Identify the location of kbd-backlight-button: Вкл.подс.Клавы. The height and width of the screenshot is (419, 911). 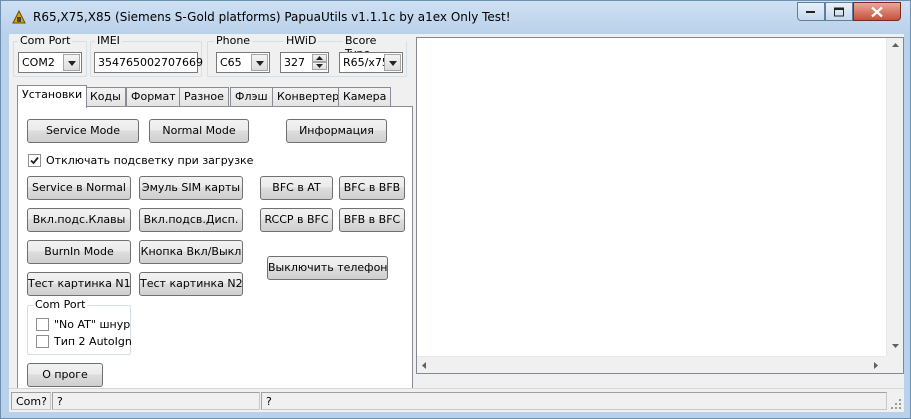
(79, 220).